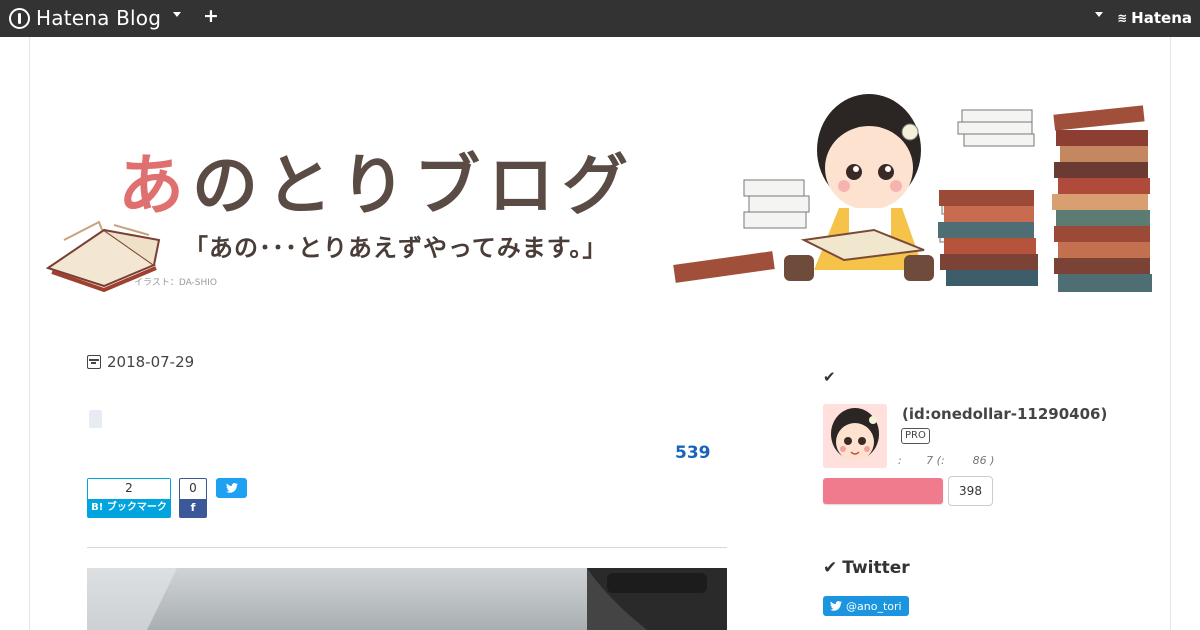 The height and width of the screenshot is (630, 1200). I want to click on user-menu-chevron-down-icon, so click(1099, 14).